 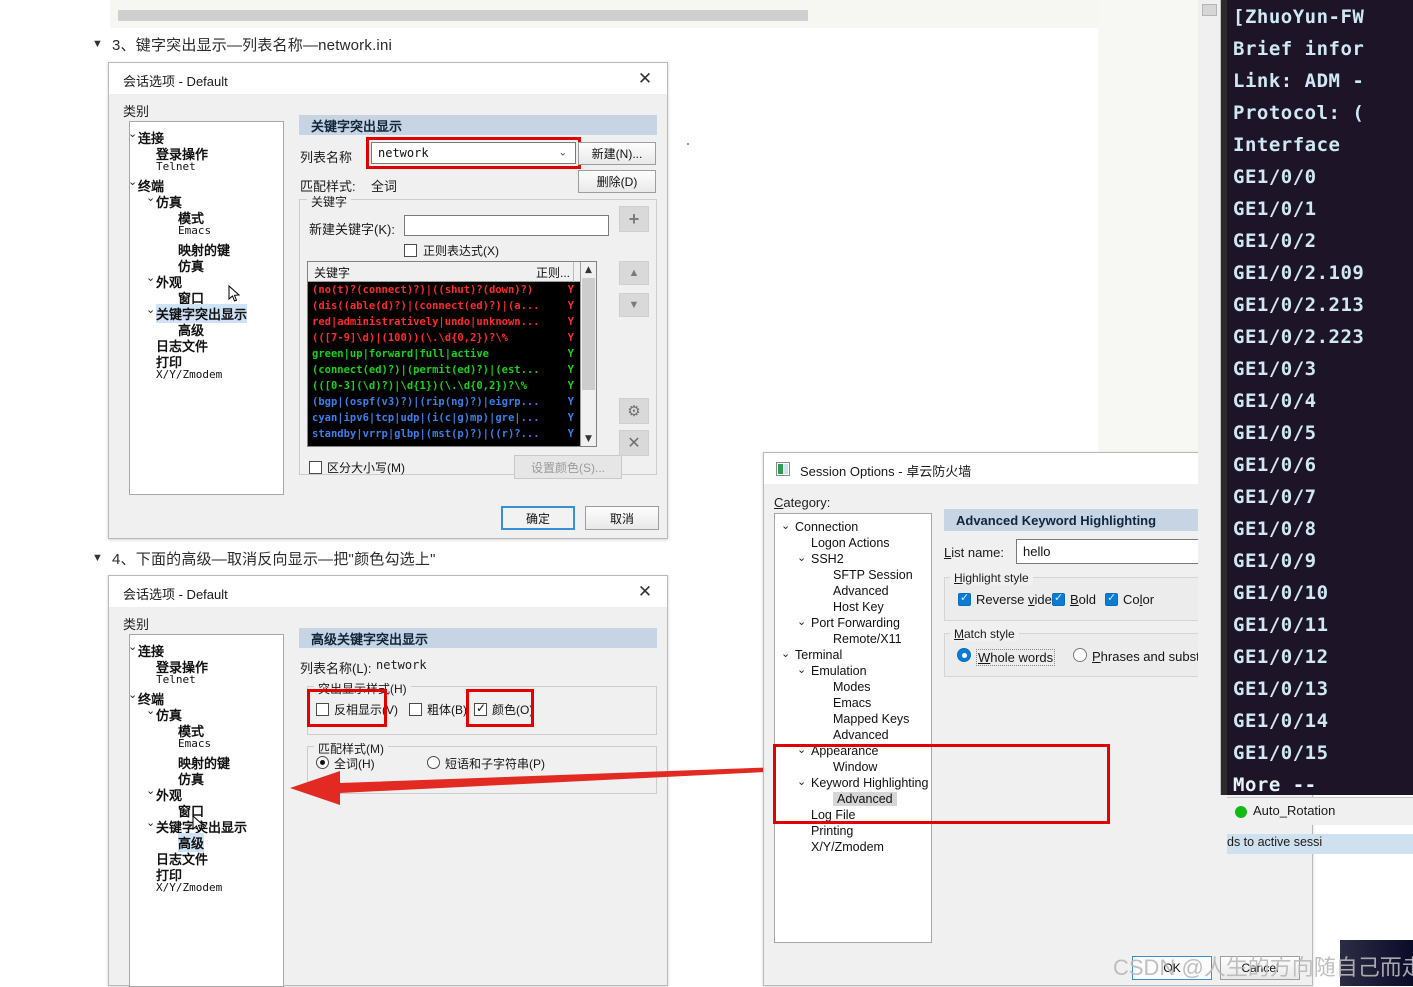 What do you see at coordinates (1080, 655) in the screenshot?
I see `phrases-radio-en` at bounding box center [1080, 655].